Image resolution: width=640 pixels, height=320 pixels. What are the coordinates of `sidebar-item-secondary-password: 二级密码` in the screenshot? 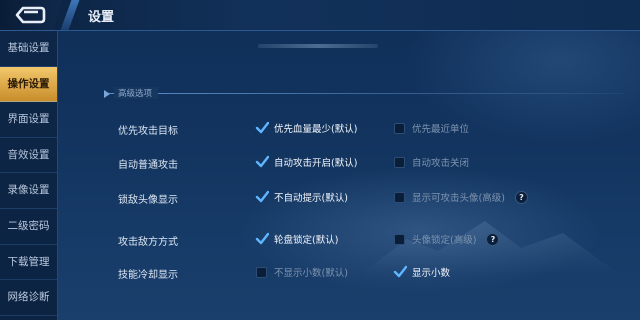 It's located at (28, 227).